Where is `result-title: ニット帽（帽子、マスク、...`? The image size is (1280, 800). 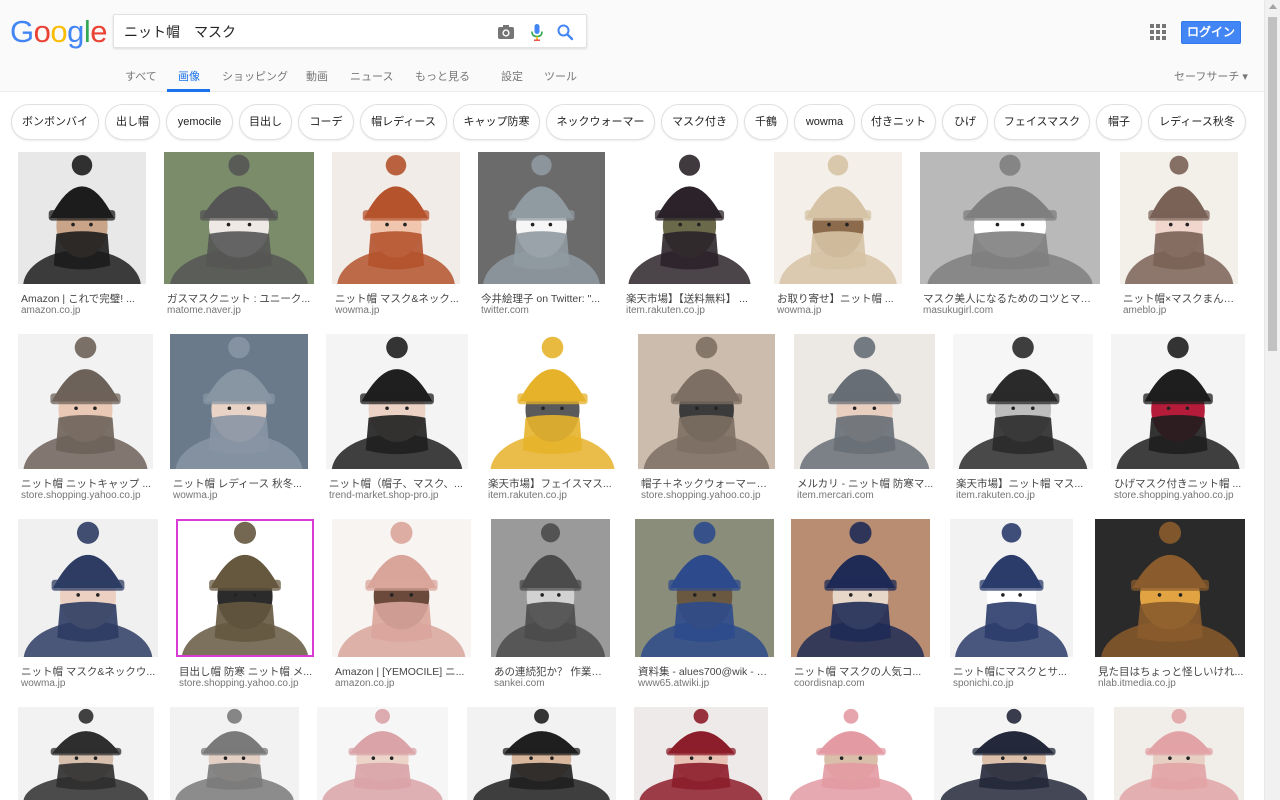
result-title: ニット帽（帽子、マスク、... is located at coordinates (398, 483).